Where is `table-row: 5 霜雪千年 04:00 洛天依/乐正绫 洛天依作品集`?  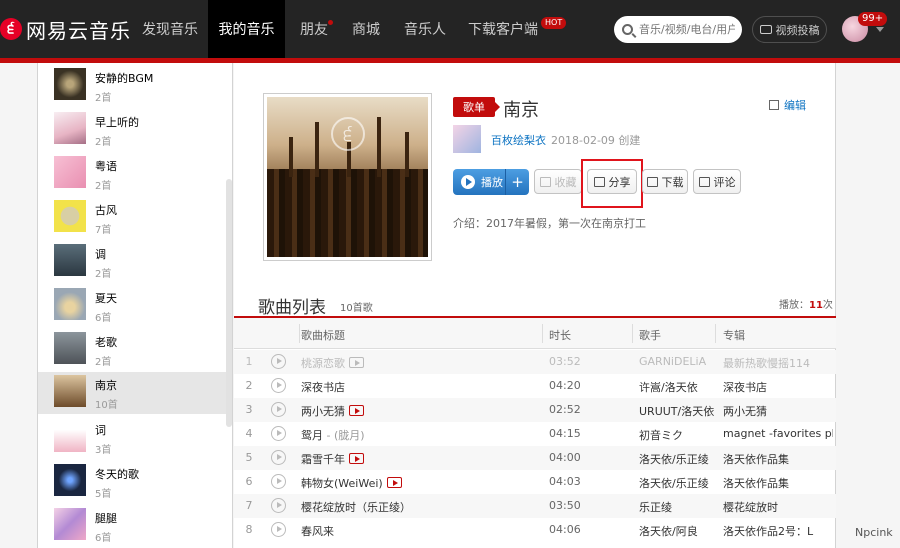 table-row: 5 霜雪千年 04:00 洛天依/乐正绫 洛天依作品集 is located at coordinates (535, 458).